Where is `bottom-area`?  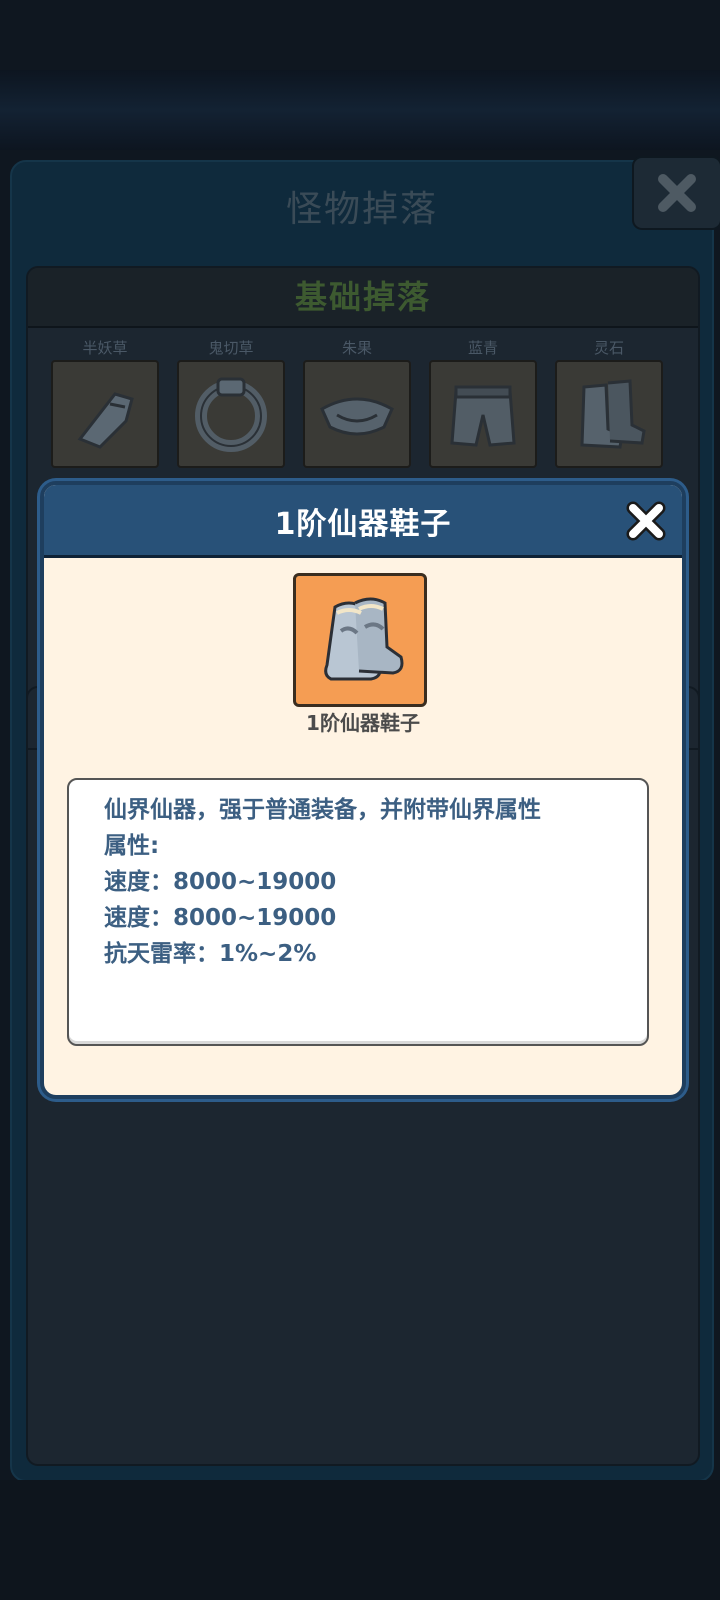 bottom-area is located at coordinates (360, 1540).